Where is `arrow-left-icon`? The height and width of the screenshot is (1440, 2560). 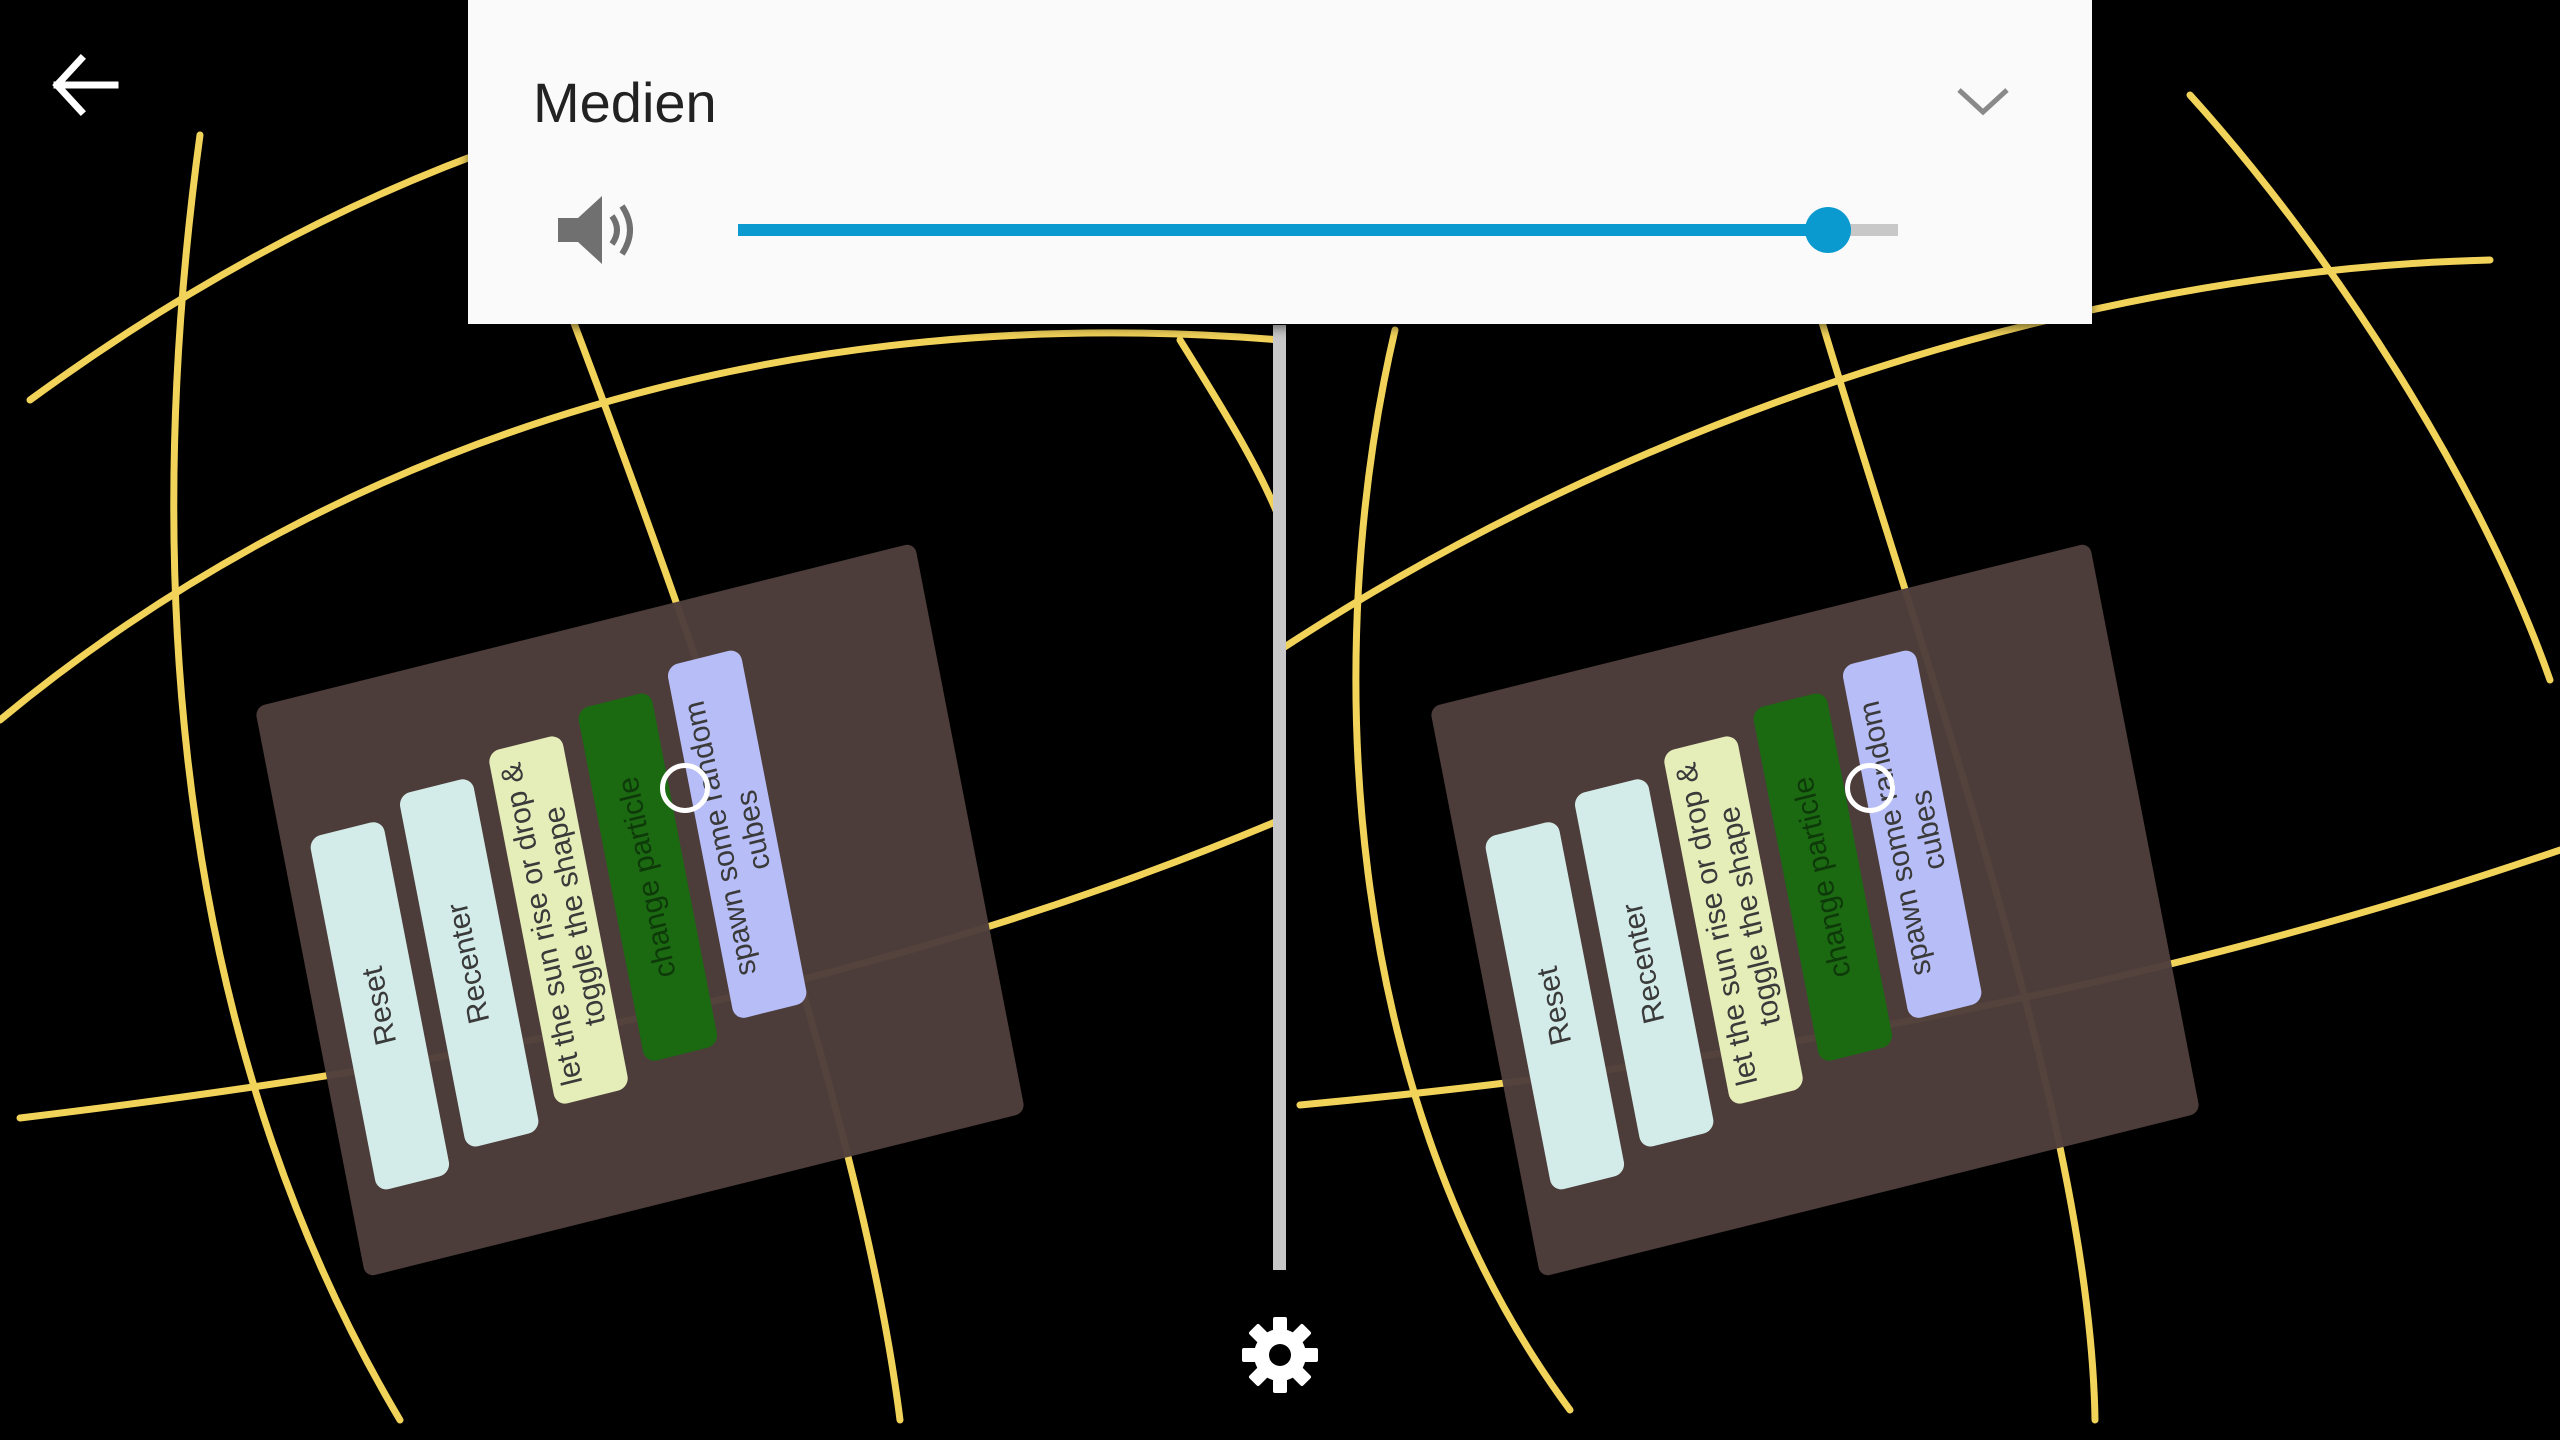 arrow-left-icon is located at coordinates (85, 85).